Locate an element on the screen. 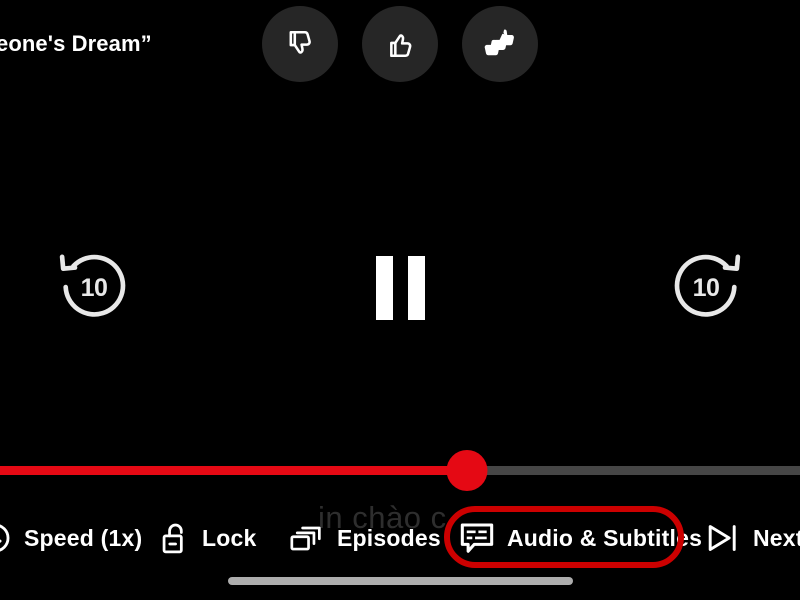 The image size is (800, 600). episodes-button: Episodes is located at coordinates (365, 538).